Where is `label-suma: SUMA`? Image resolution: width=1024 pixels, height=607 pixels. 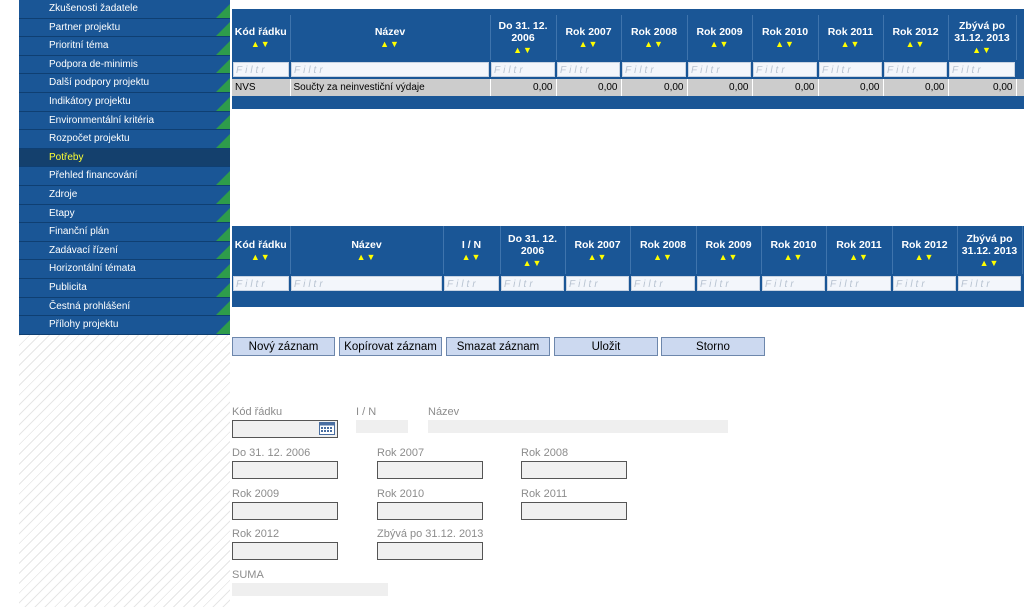
label-suma: SUMA is located at coordinates (248, 575).